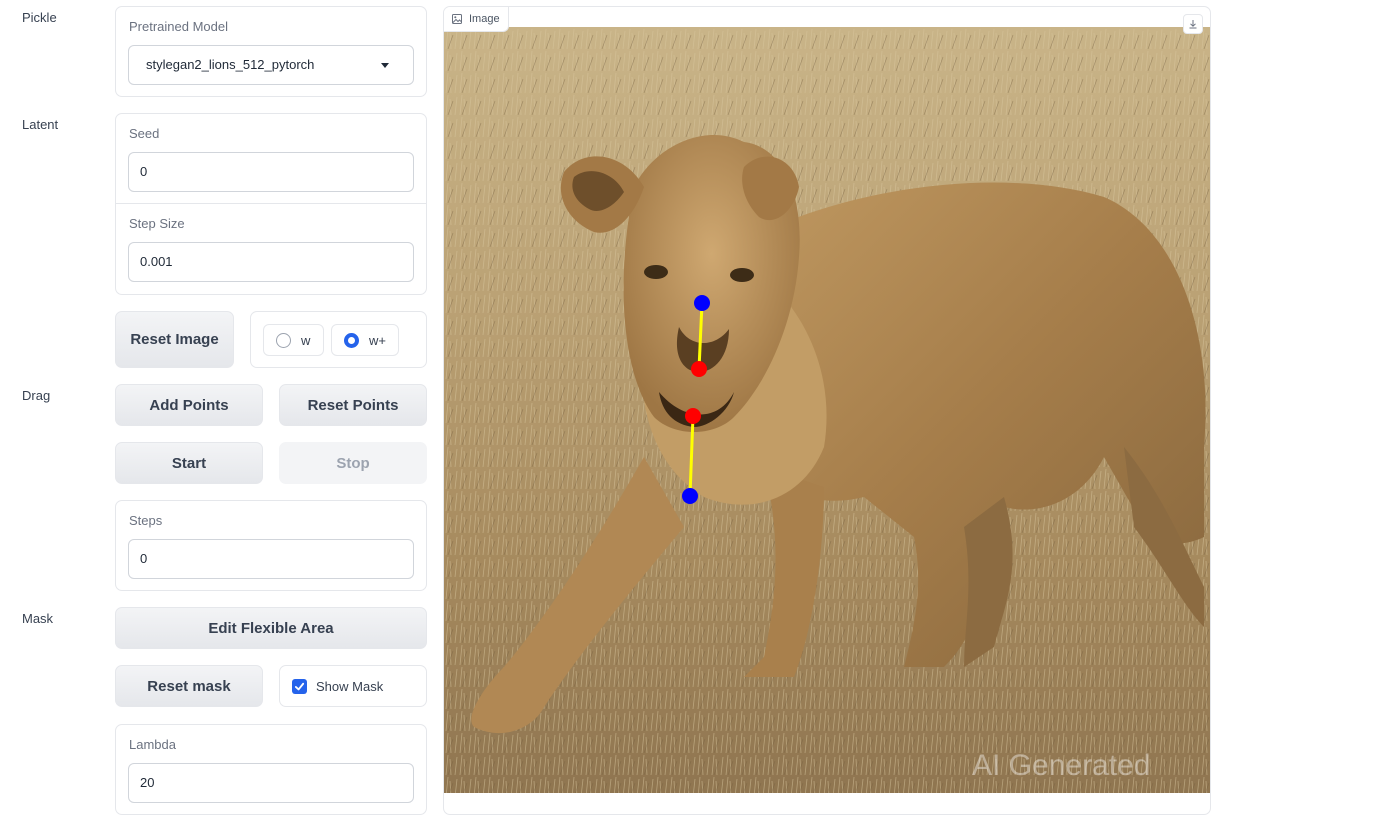 The image size is (1375, 829). I want to click on download-icon, so click(1193, 24).